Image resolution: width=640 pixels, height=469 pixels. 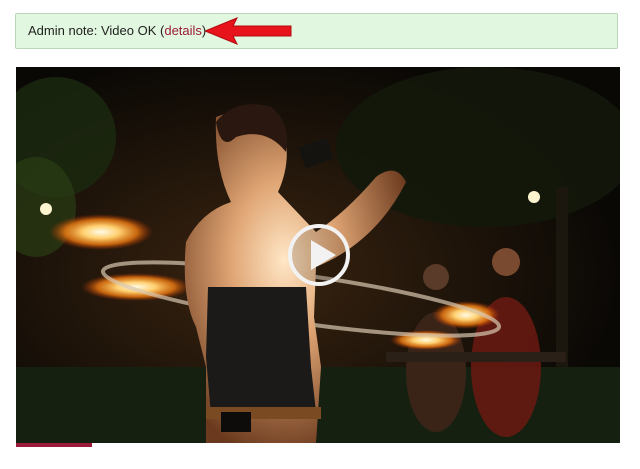 What do you see at coordinates (248, 31) in the screenshot?
I see `red-arrow-annotation` at bounding box center [248, 31].